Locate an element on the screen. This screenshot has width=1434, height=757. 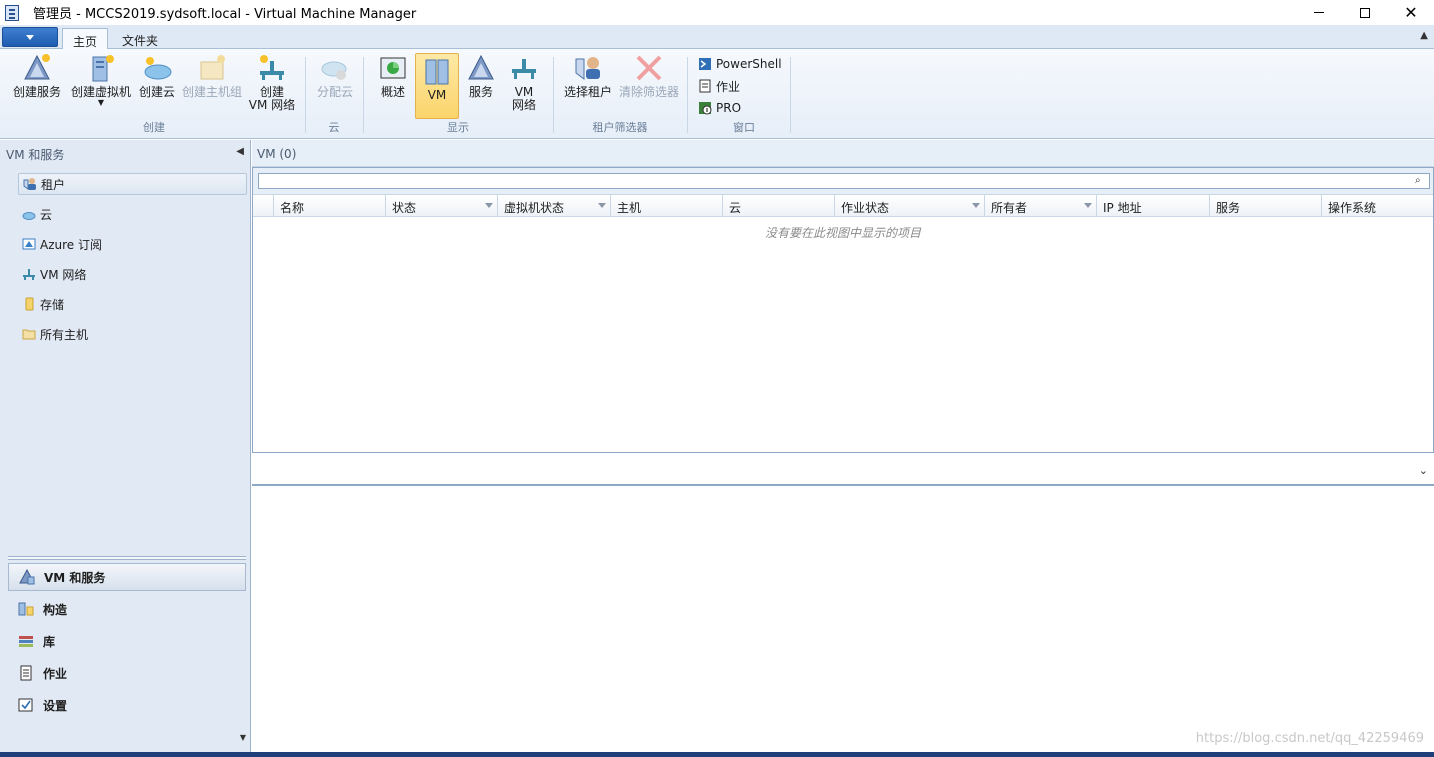
column-header-status: 状态 is located at coordinates (442, 206).